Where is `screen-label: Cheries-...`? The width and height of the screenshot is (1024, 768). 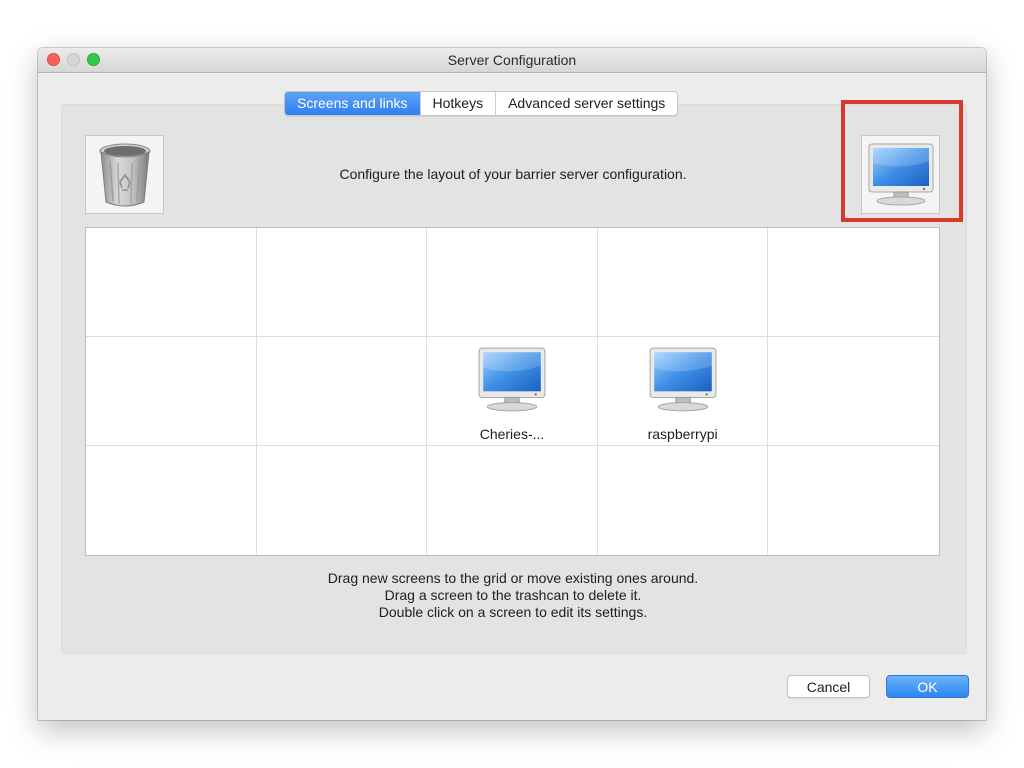
screen-label: Cheries-... is located at coordinates (512, 434).